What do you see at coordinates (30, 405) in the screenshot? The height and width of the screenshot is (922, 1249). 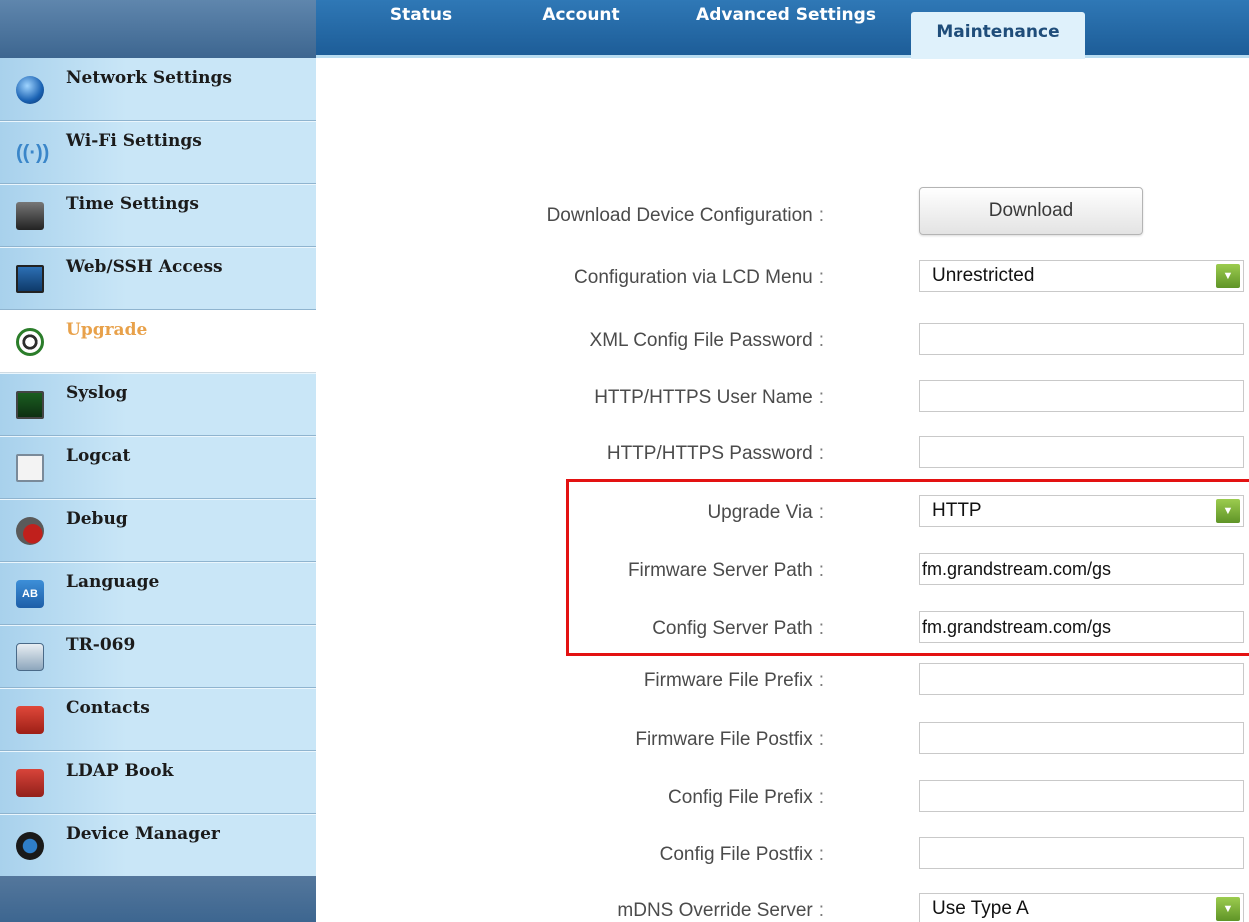 I see `syslog-icon` at bounding box center [30, 405].